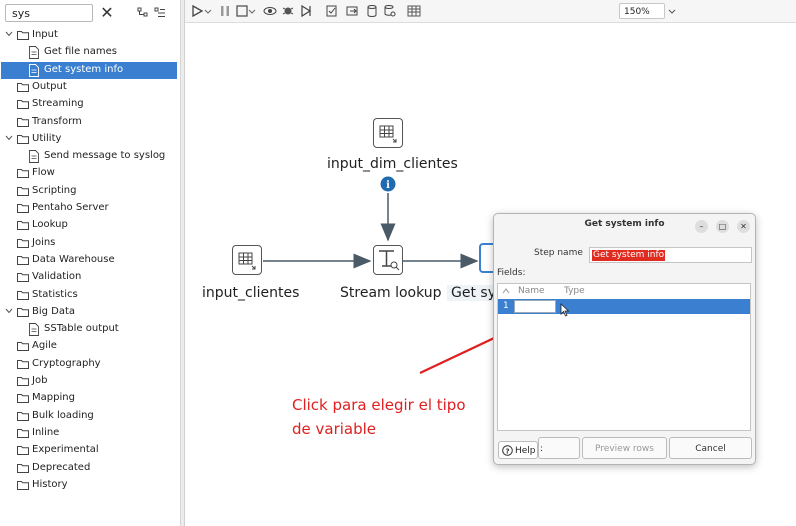 The image size is (796, 526). Describe the element at coordinates (89, 346) in the screenshot. I see `tree-folder: Agile` at that location.